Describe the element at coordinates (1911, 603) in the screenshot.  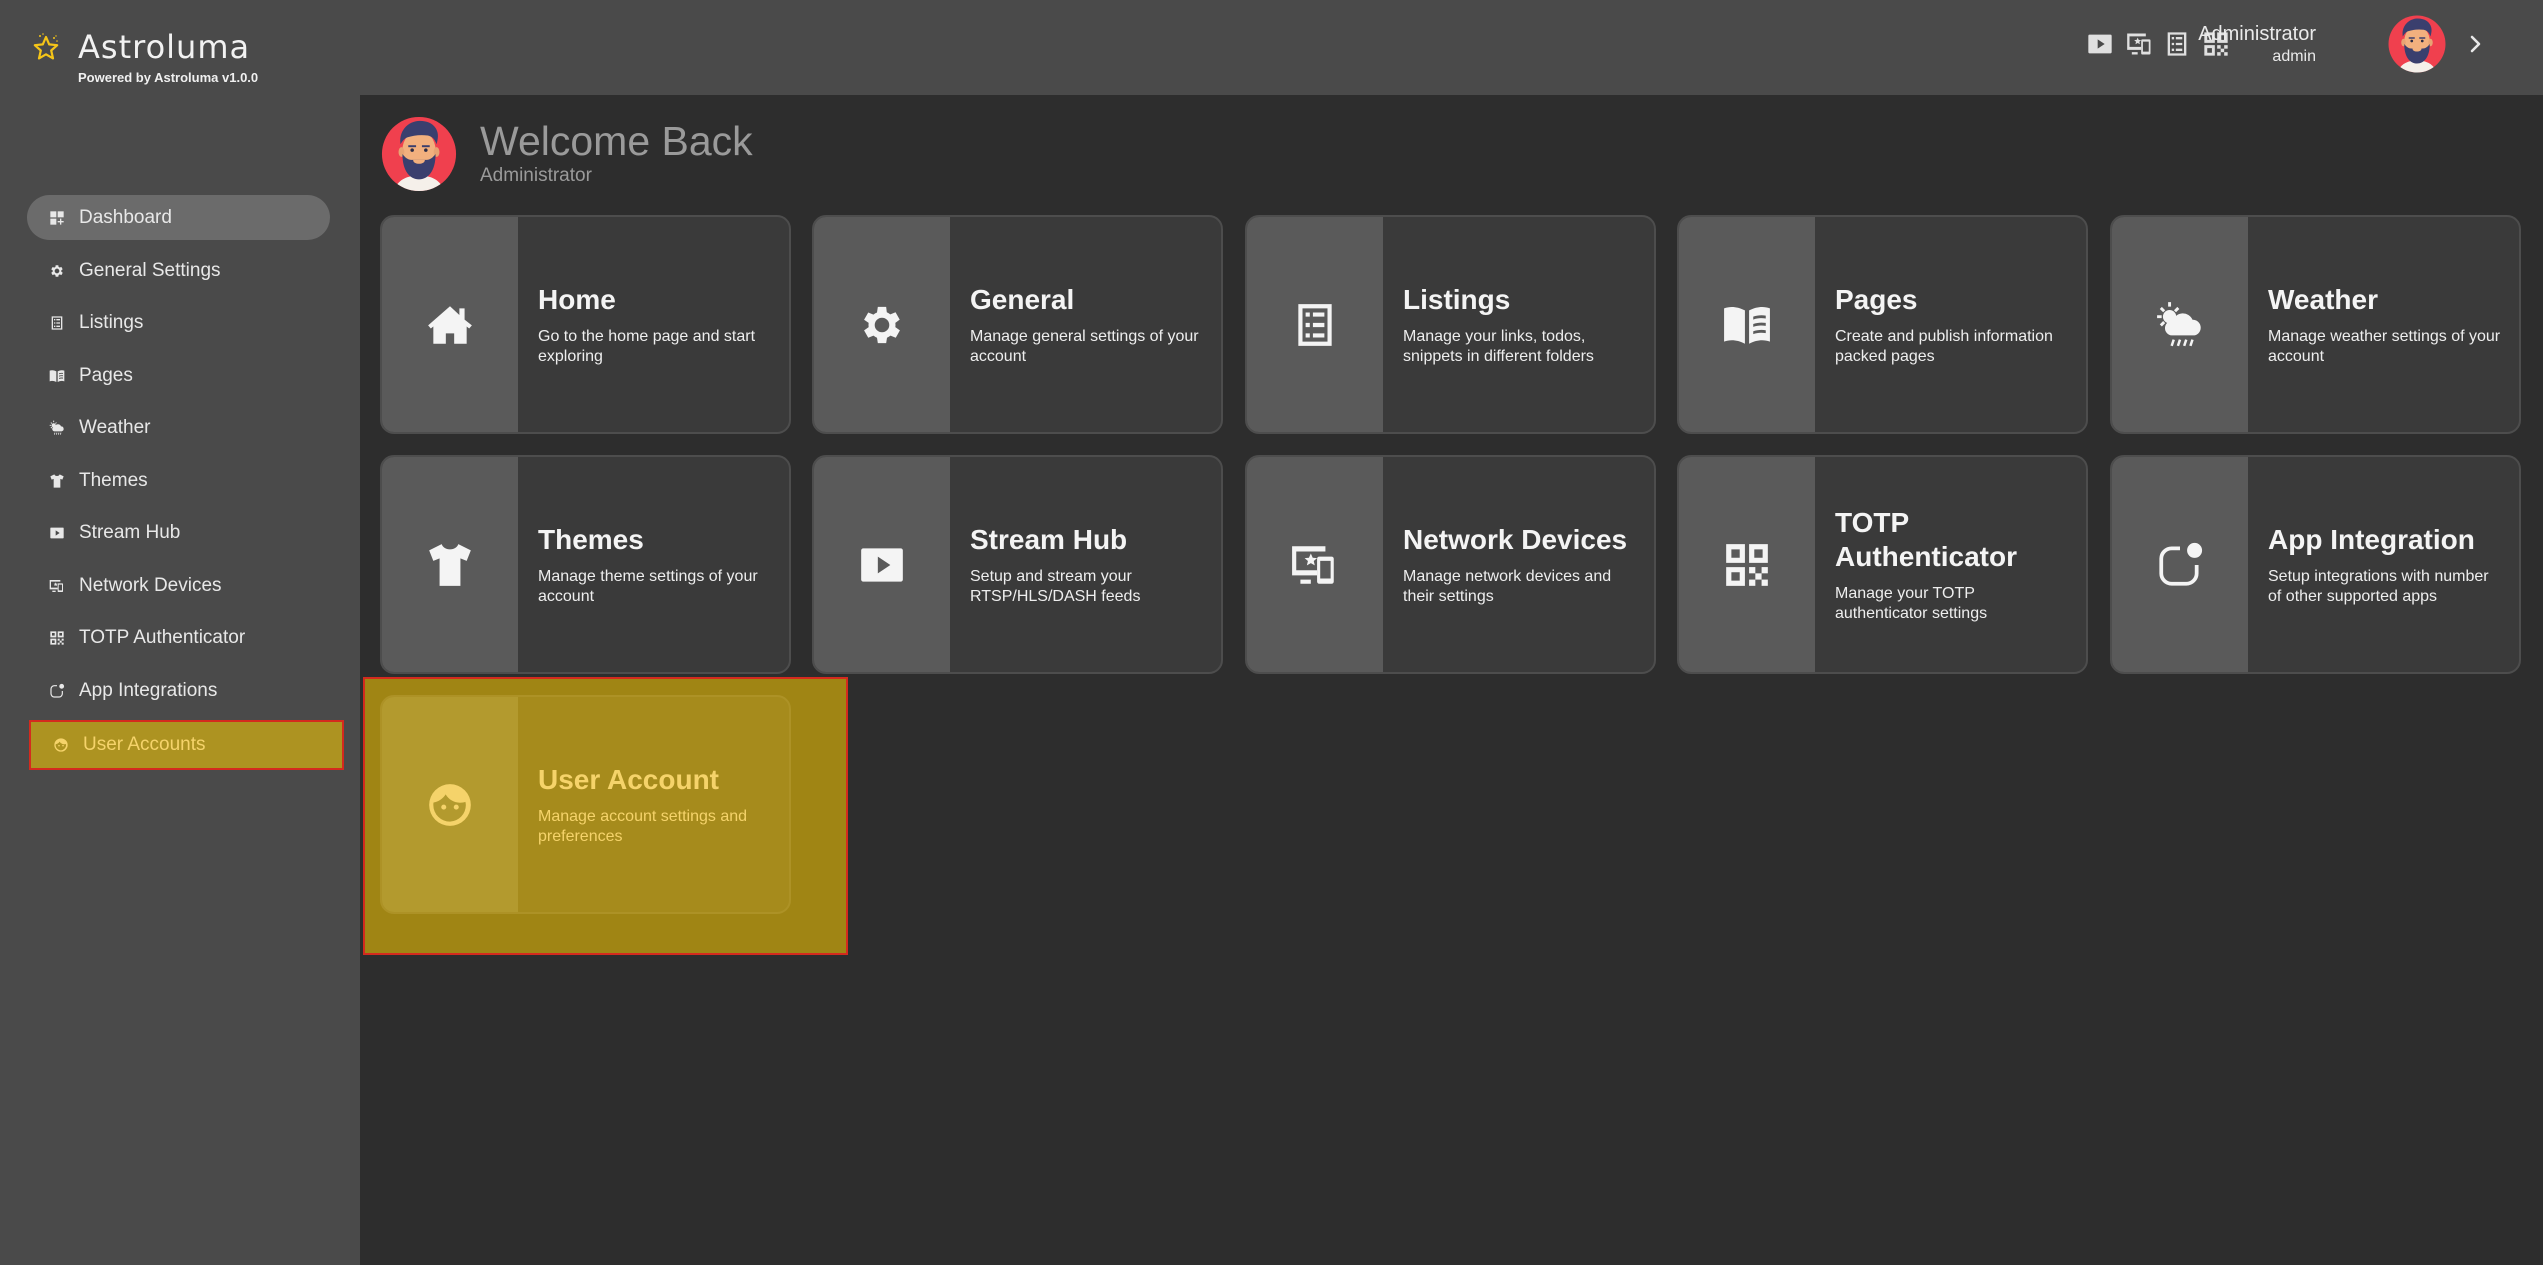
I see `card-description: Manage your TOTP authenticator settings` at that location.